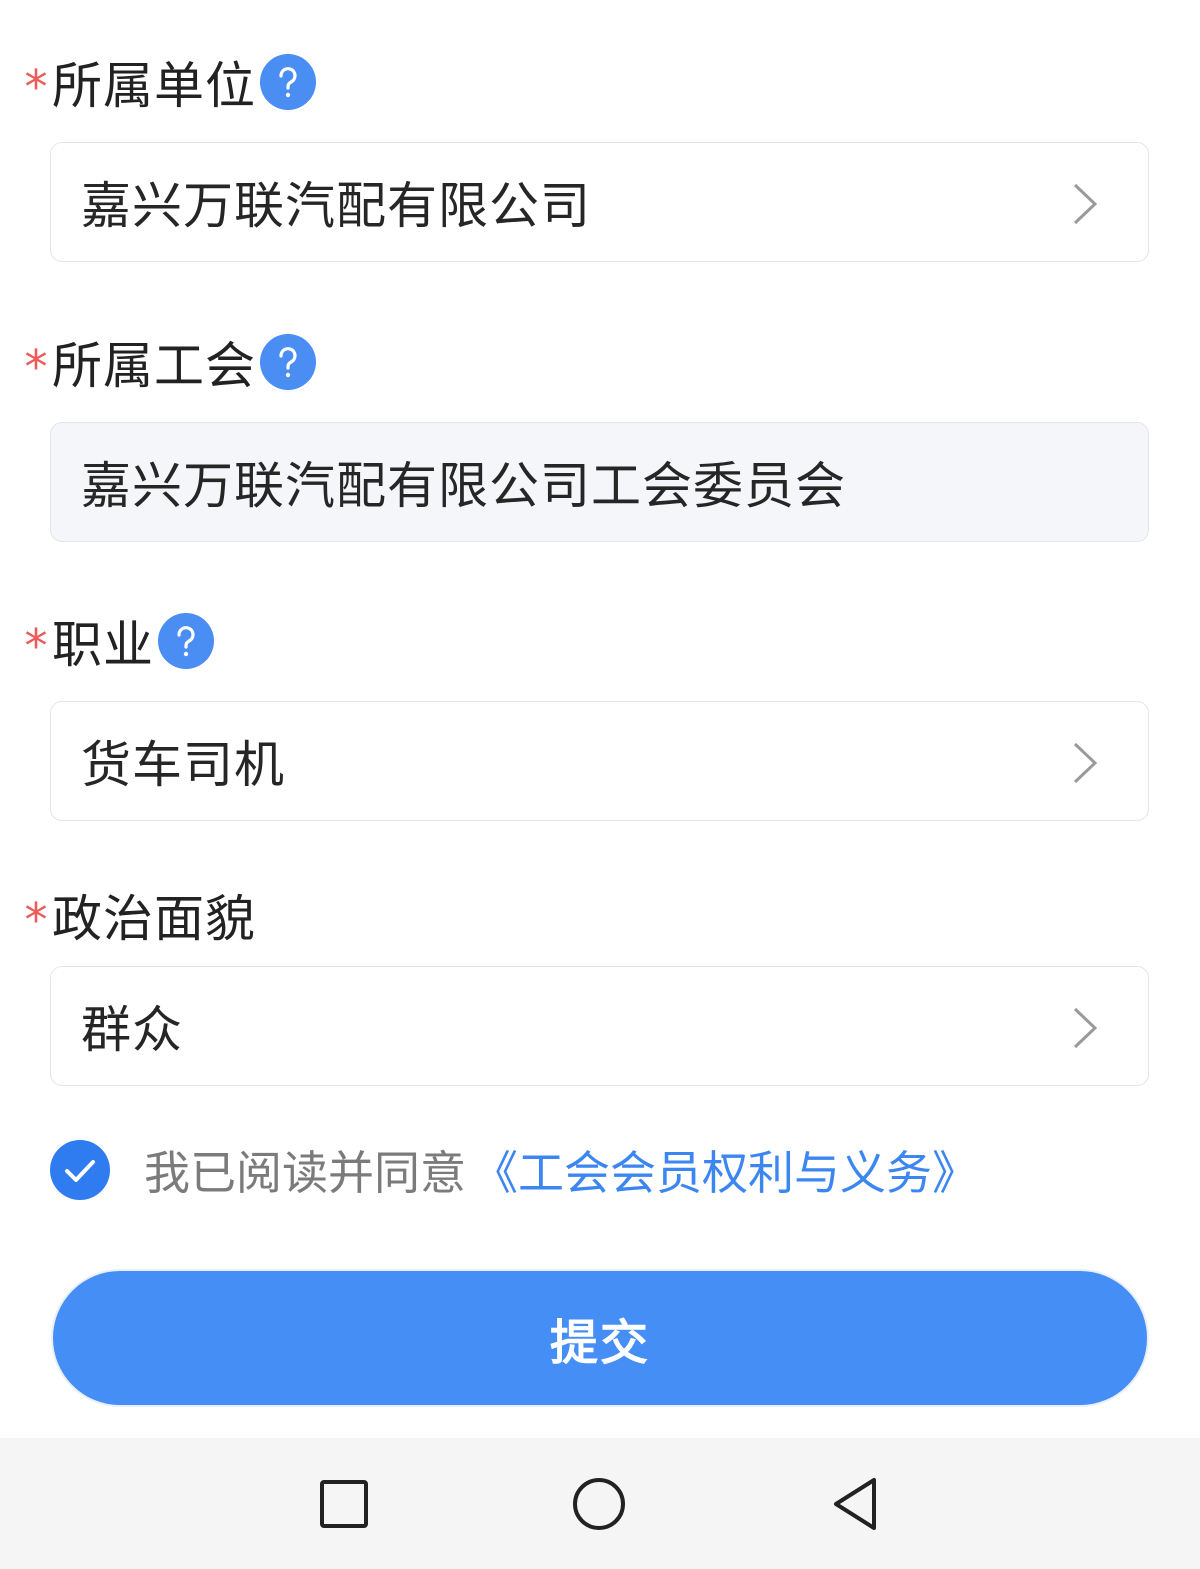 The height and width of the screenshot is (1569, 1200). I want to click on label-occupation-text: 职业, so click(103, 645).